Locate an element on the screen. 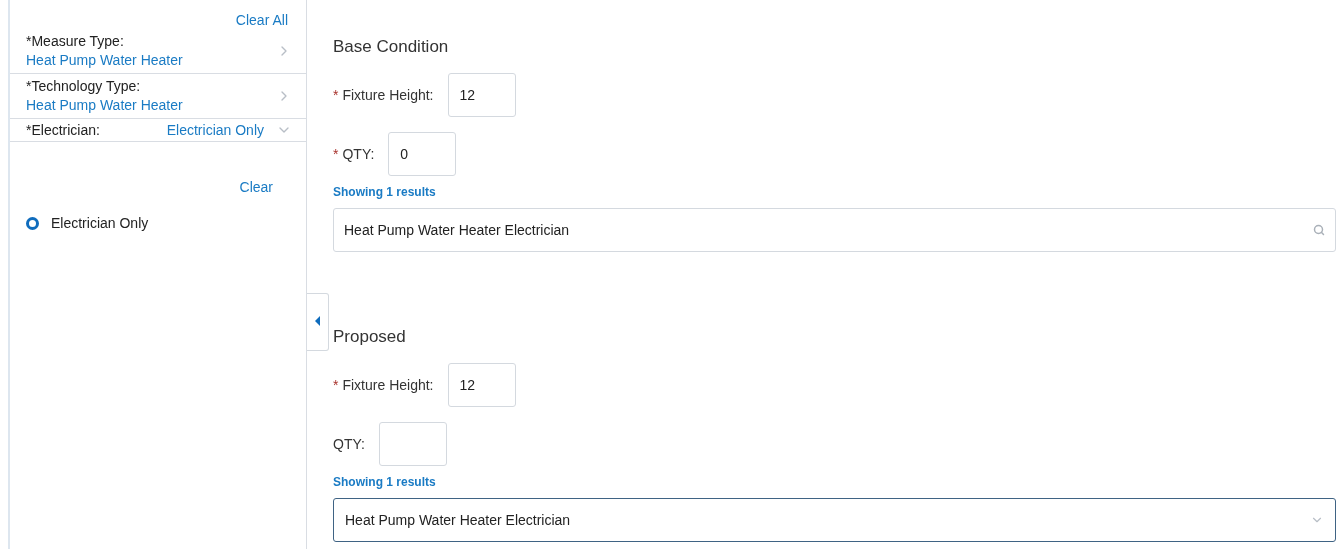 Image resolution: width=1343 pixels, height=549 pixels. input-field: 0 is located at coordinates (422, 154).